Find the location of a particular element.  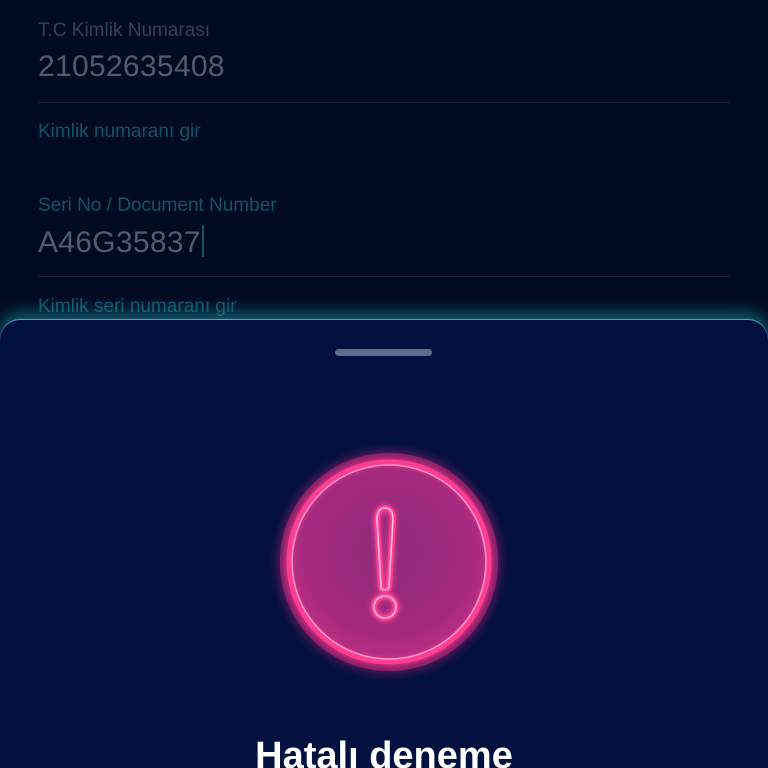

tc-kimlik-label: T.C Kimlik Numarası is located at coordinates (124, 30).